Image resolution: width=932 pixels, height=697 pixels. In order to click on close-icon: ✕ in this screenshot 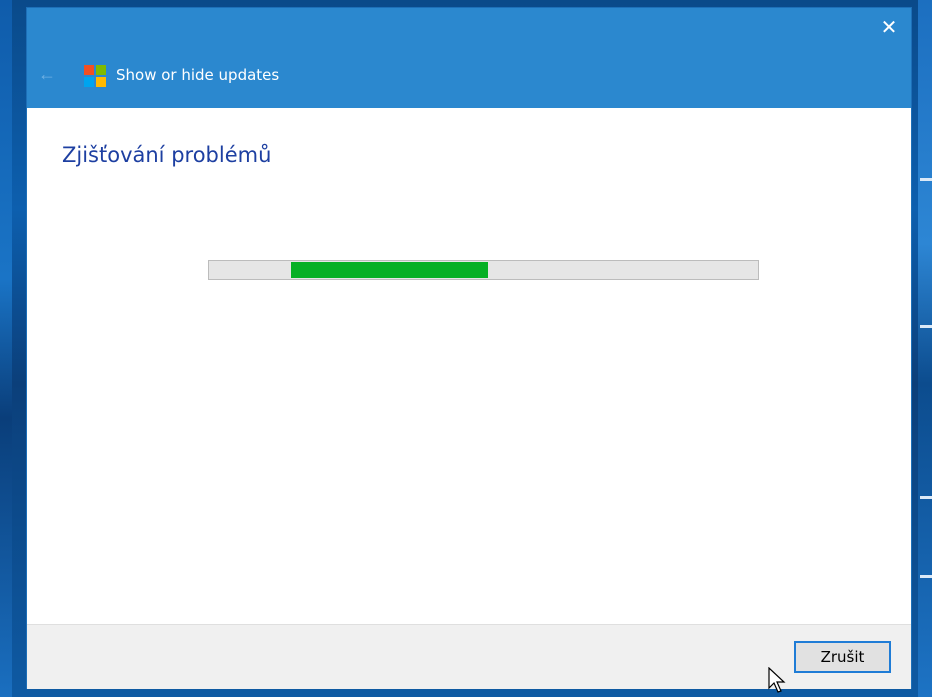, I will do `click(889, 28)`.